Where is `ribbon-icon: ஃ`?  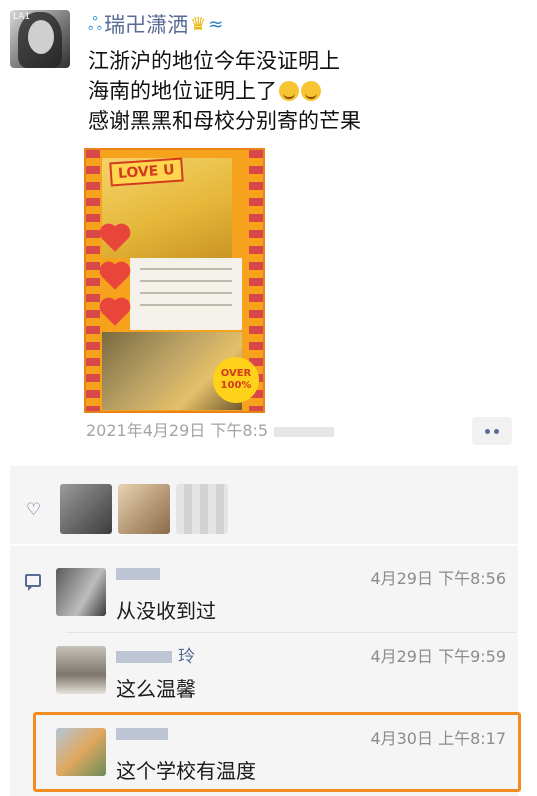
ribbon-icon: ஃ is located at coordinates (95, 24).